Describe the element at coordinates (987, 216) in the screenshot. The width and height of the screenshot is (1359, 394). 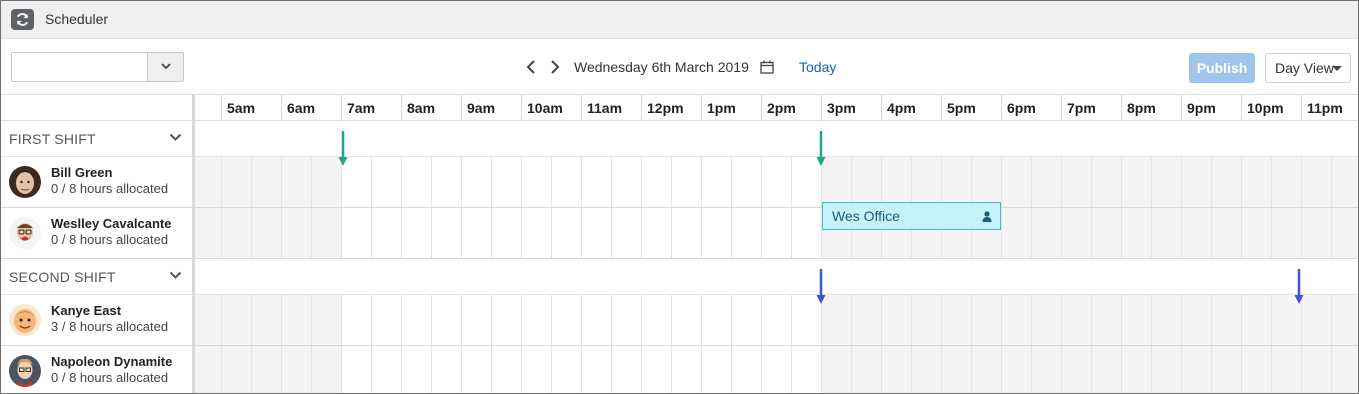
I see `user-icon` at that location.